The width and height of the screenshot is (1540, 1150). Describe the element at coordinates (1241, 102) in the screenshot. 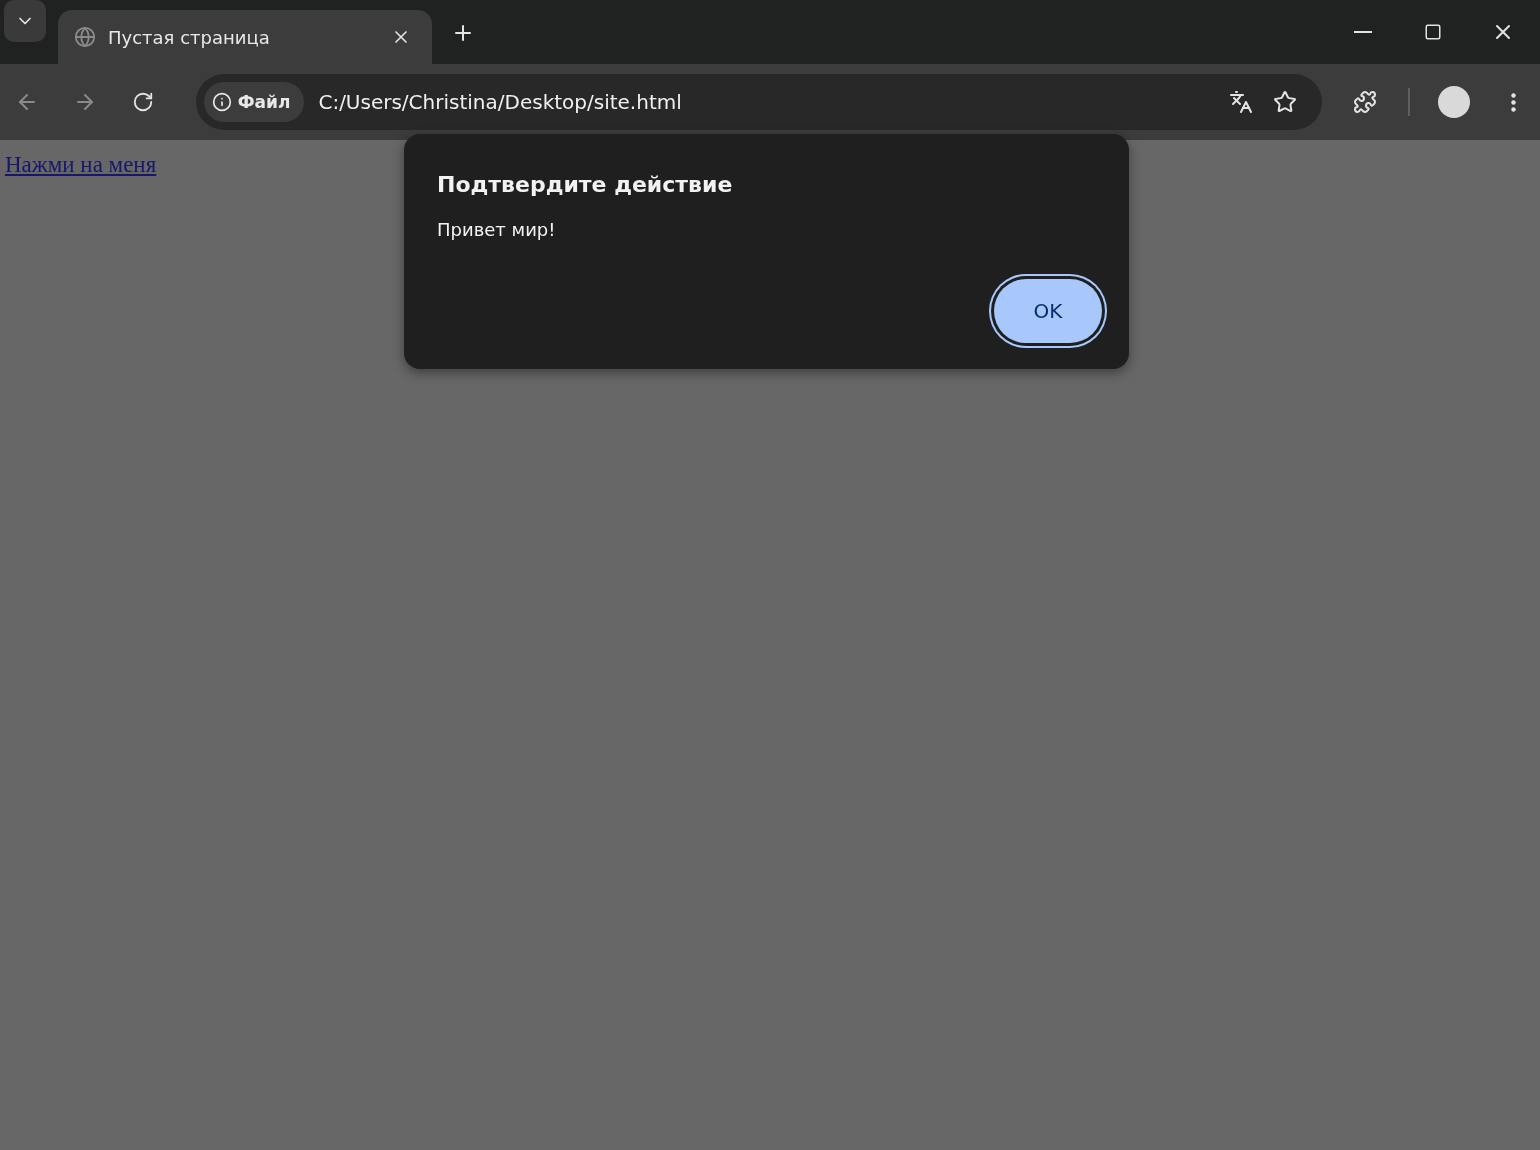

I see `translate-icon` at that location.